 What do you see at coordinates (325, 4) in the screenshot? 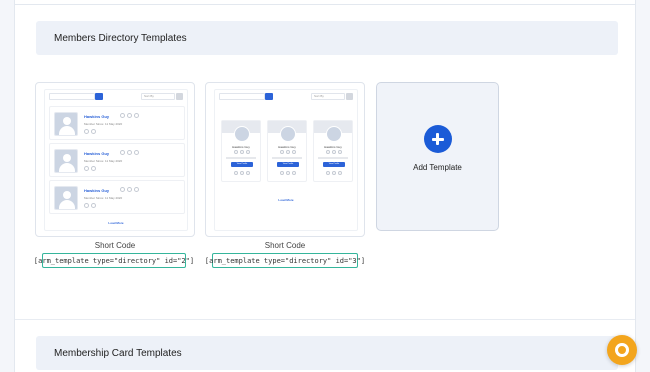
I see `top-divider` at bounding box center [325, 4].